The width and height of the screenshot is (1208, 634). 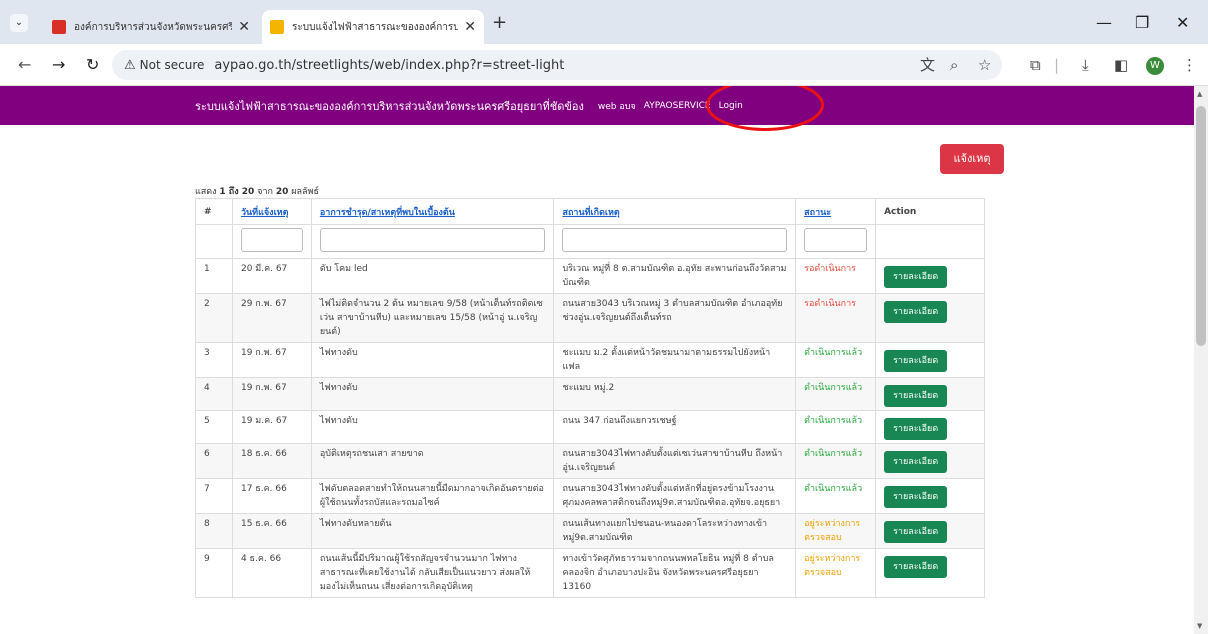 I want to click on sort-issue-link: อาการชำรุด/สาเหตุที่พบในเบื้องต้น, so click(x=387, y=213).